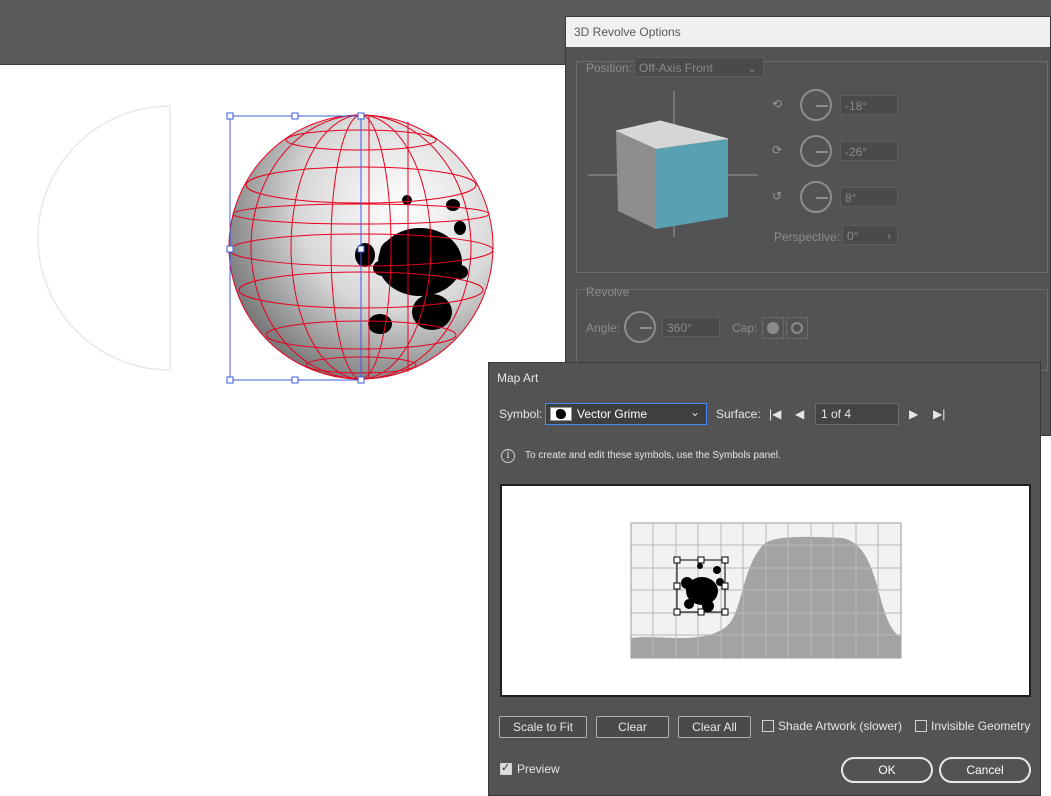 The width and height of the screenshot is (1051, 796). Describe the element at coordinates (738, 414) in the screenshot. I see `surface-label: Surface:` at that location.